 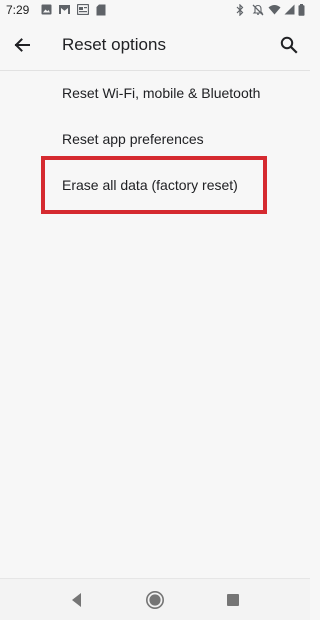 I want to click on arrow-back-icon, so click(x=22, y=45).